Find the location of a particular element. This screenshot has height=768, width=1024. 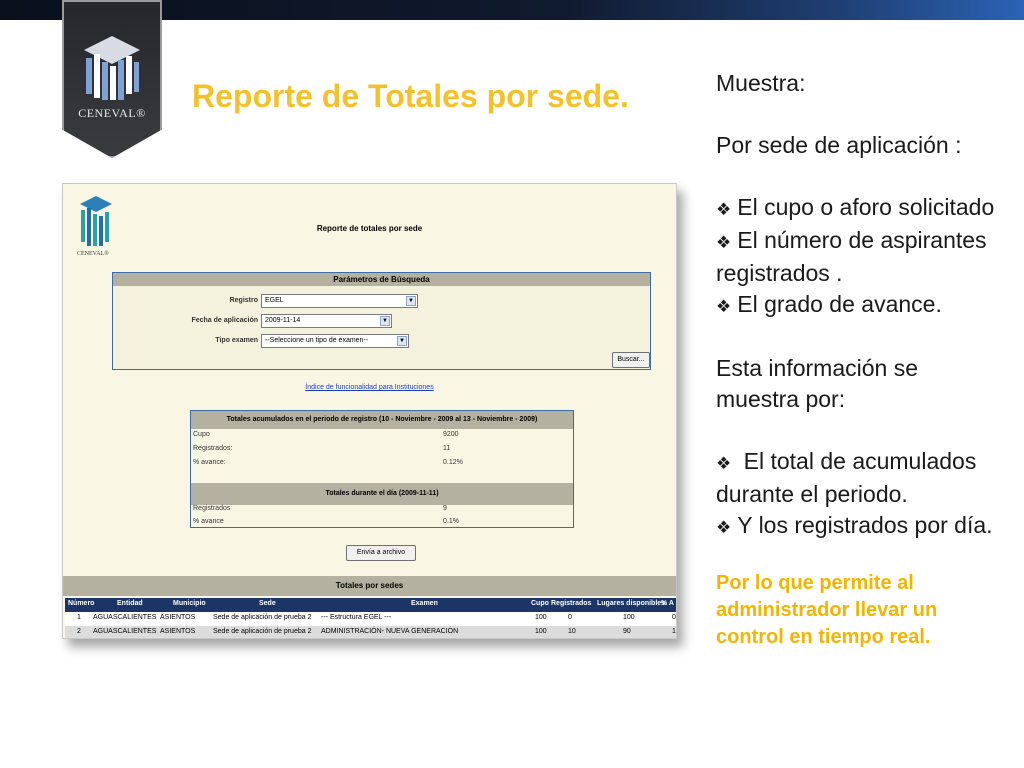

column-header: Municipio is located at coordinates (189, 603).